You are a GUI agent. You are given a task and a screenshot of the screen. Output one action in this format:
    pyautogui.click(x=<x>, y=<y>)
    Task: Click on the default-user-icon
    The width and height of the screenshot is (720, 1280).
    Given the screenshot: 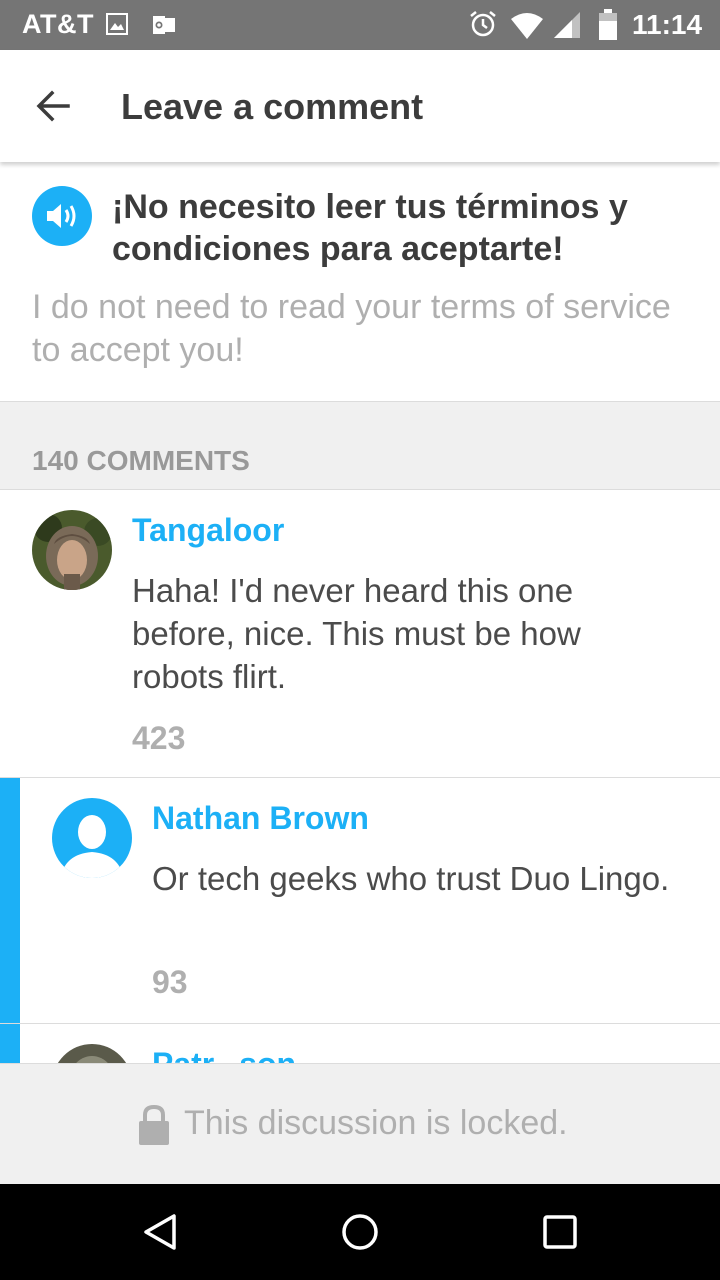 What is the action you would take?
    pyautogui.click(x=92, y=838)
    